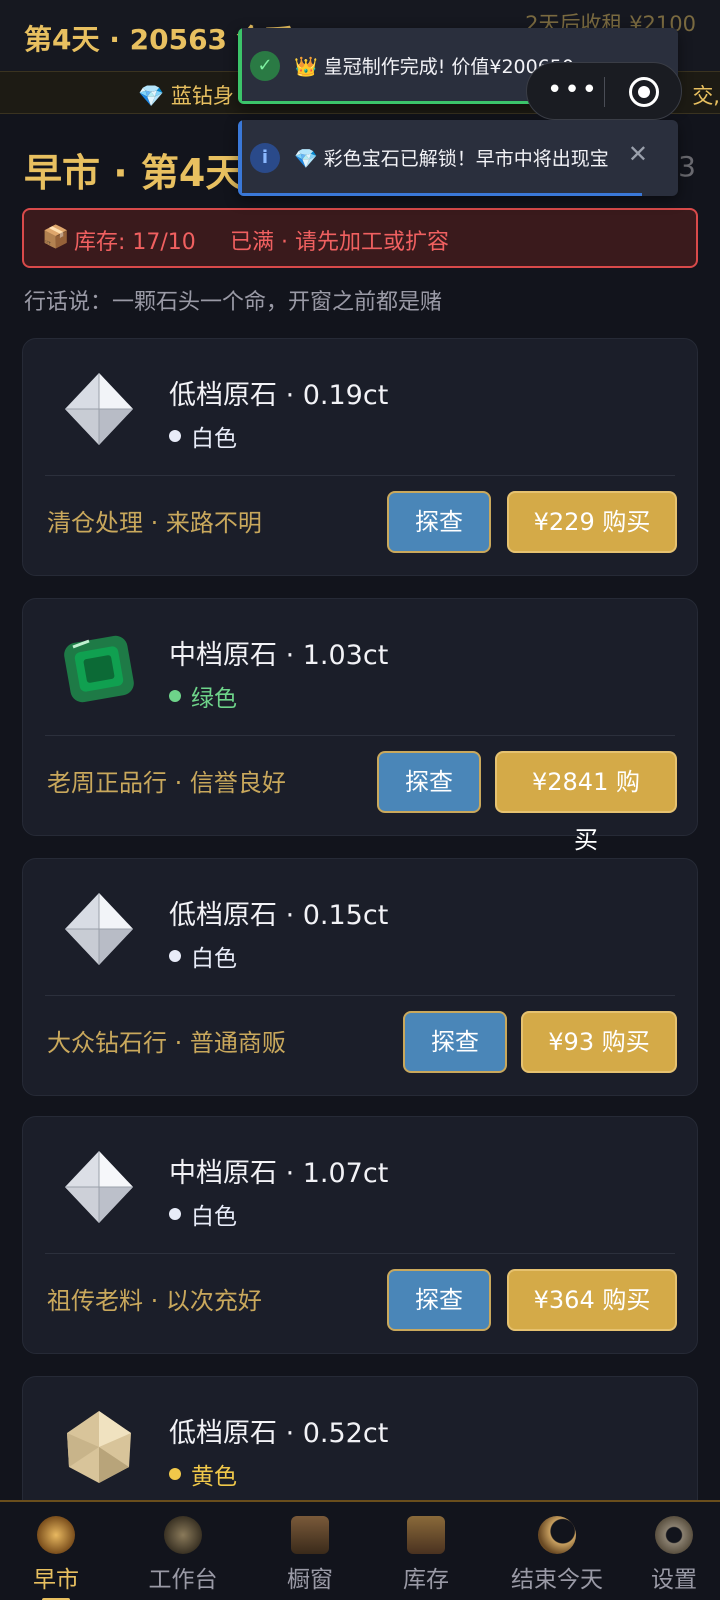 The width and height of the screenshot is (720, 1600). Describe the element at coordinates (214, 699) in the screenshot. I see `item-color: 绿色` at that location.